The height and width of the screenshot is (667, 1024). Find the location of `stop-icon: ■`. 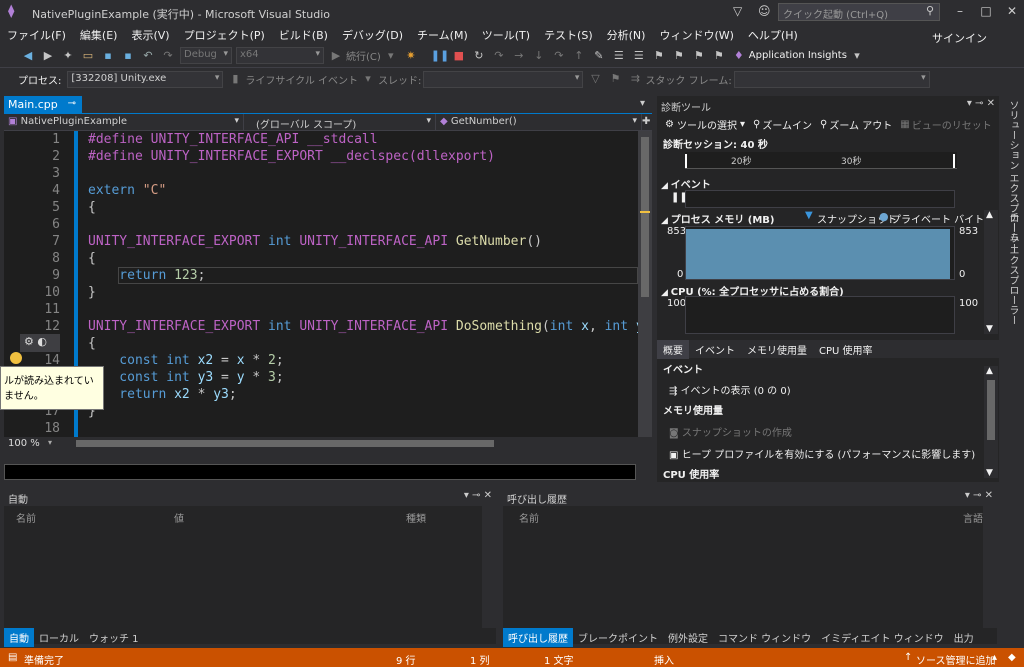

stop-icon: ■ is located at coordinates (459, 56).